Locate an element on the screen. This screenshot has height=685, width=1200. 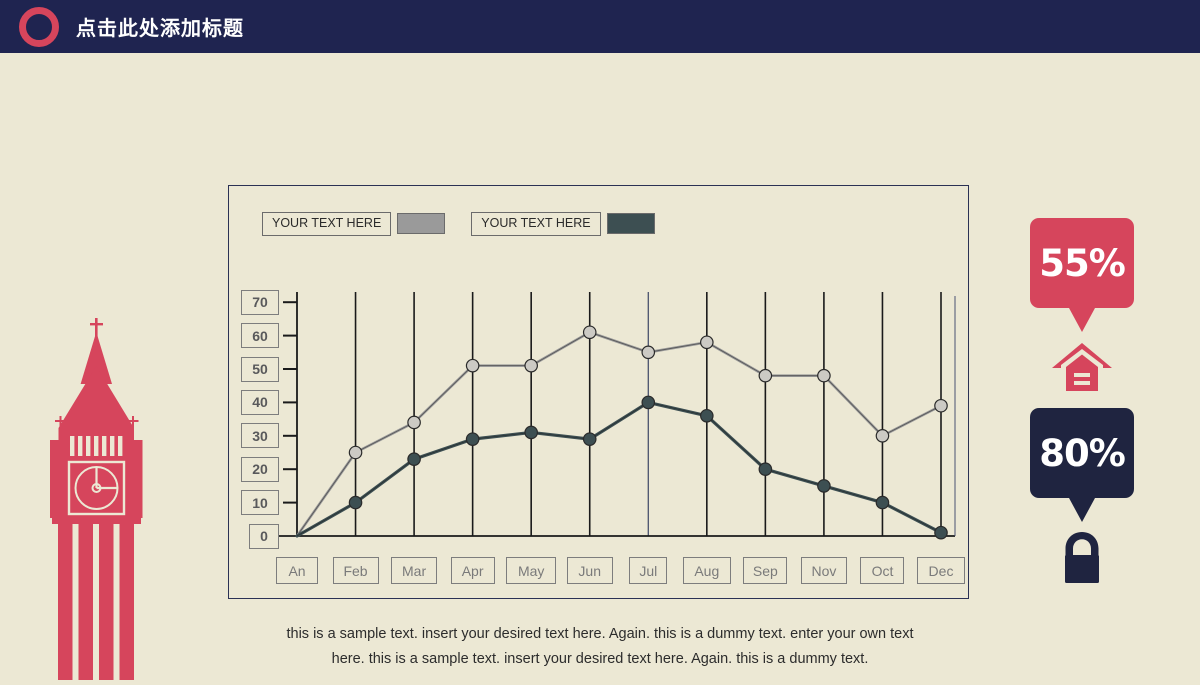
app-header: 点击此处添加标题 is located at coordinates (600, 26).